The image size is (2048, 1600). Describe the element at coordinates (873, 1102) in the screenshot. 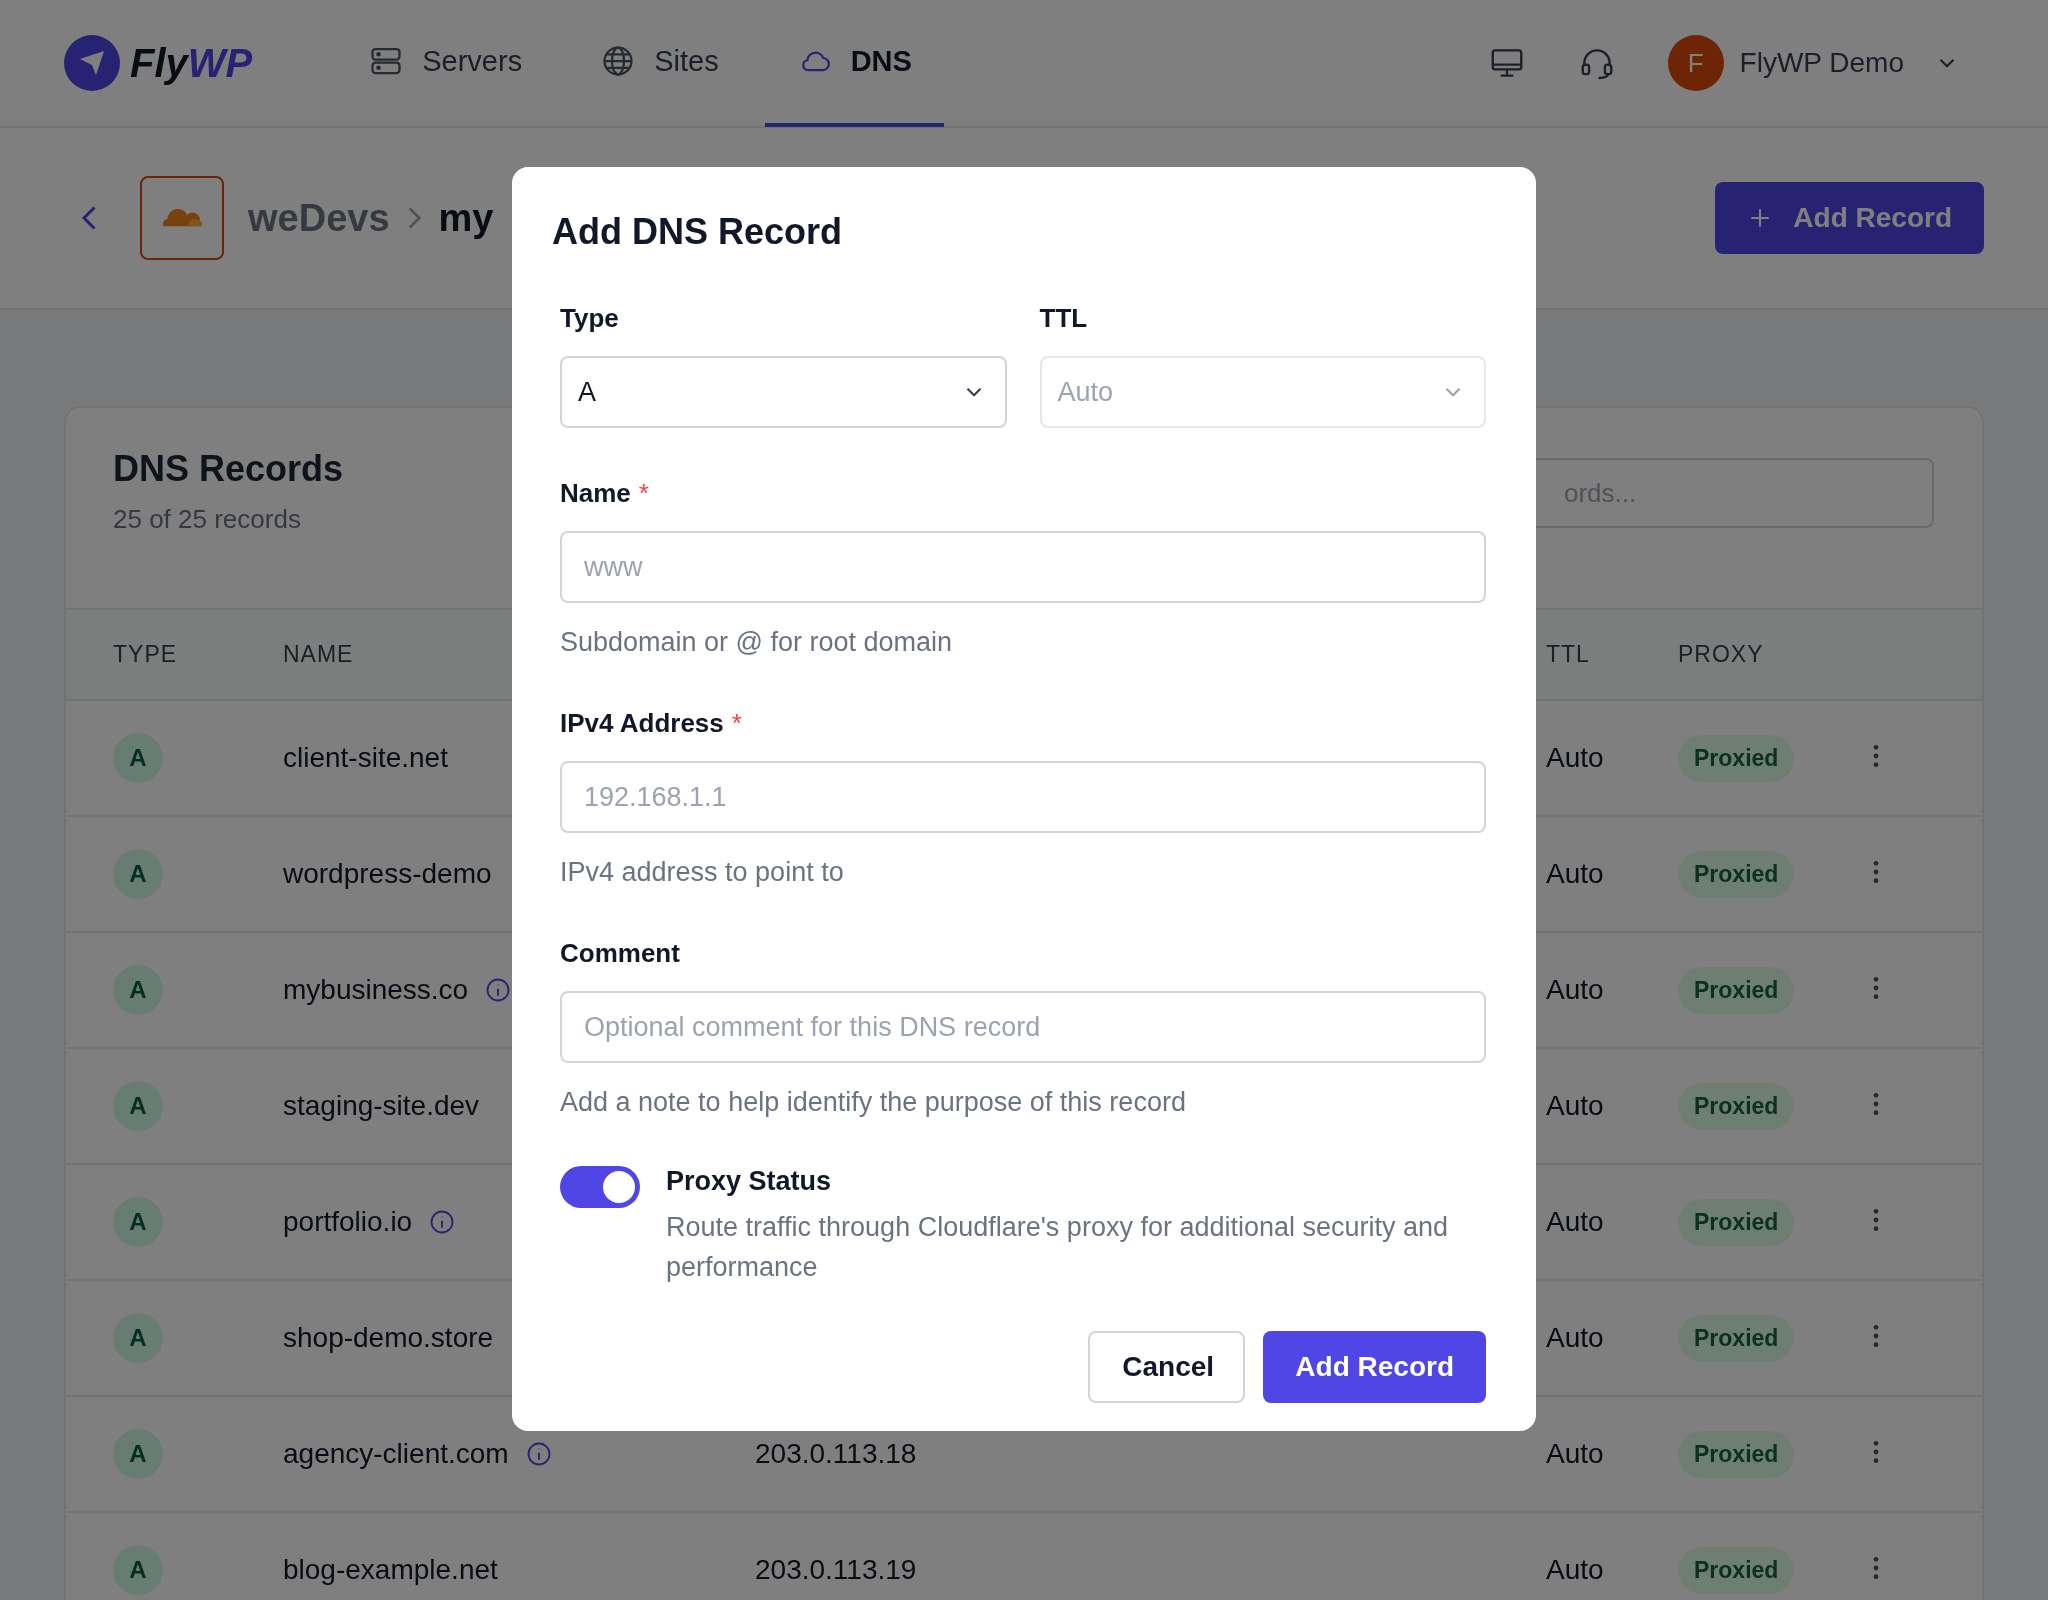

I see `help-text: Add a note to help identify the purpose of this record` at that location.